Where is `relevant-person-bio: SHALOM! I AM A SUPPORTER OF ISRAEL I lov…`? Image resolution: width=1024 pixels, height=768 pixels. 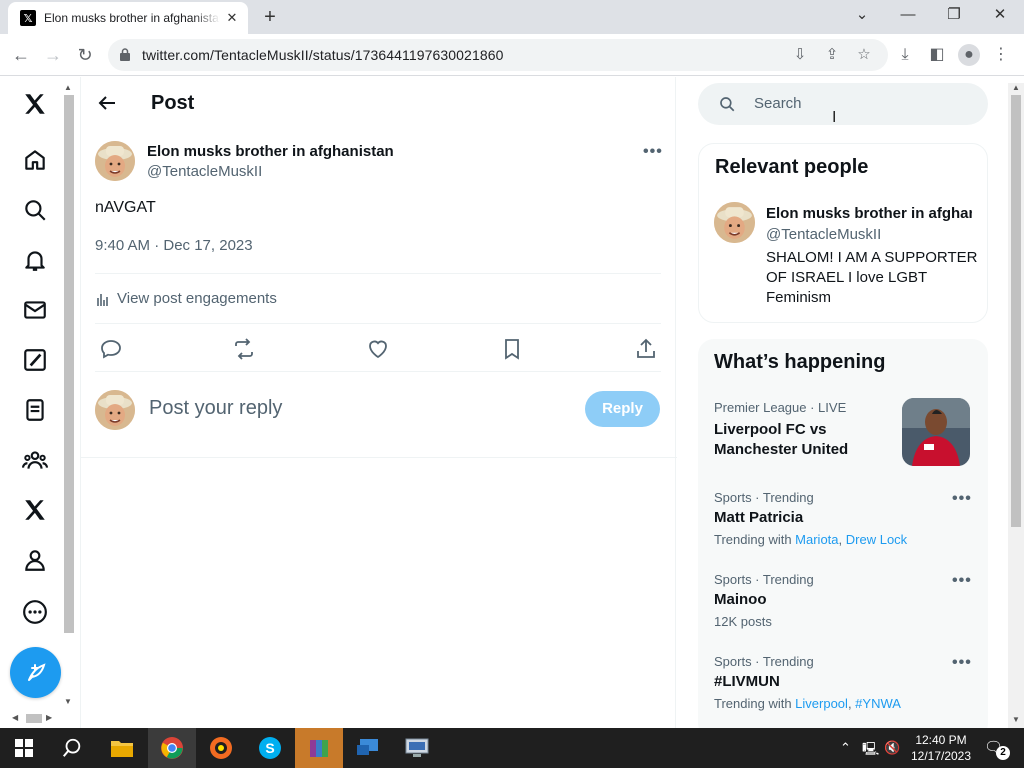
relevant-person-bio: SHALOM! I AM A SUPPORTER OF ISRAEL I lov… is located at coordinates (872, 277).